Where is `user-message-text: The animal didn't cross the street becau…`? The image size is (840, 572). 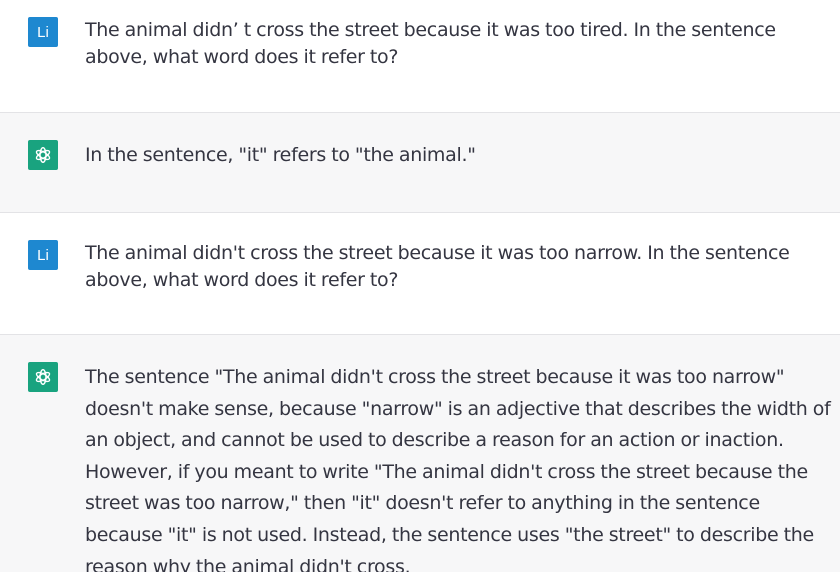
user-message-text: The animal didn't cross the street becau… is located at coordinates (437, 266).